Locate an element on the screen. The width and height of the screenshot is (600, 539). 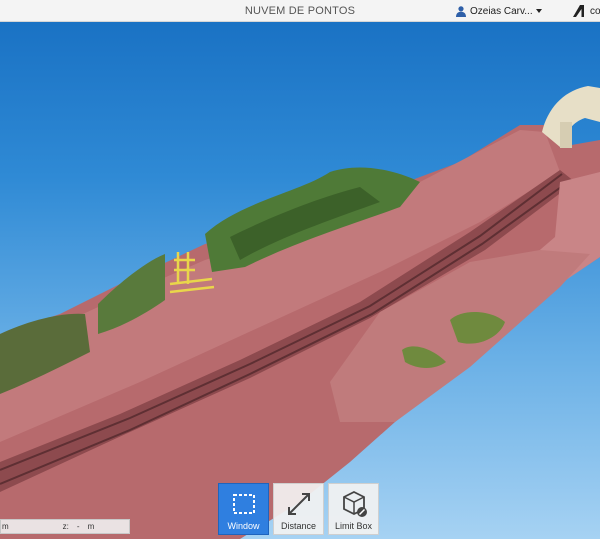
z-value: - is located at coordinates (78, 526).